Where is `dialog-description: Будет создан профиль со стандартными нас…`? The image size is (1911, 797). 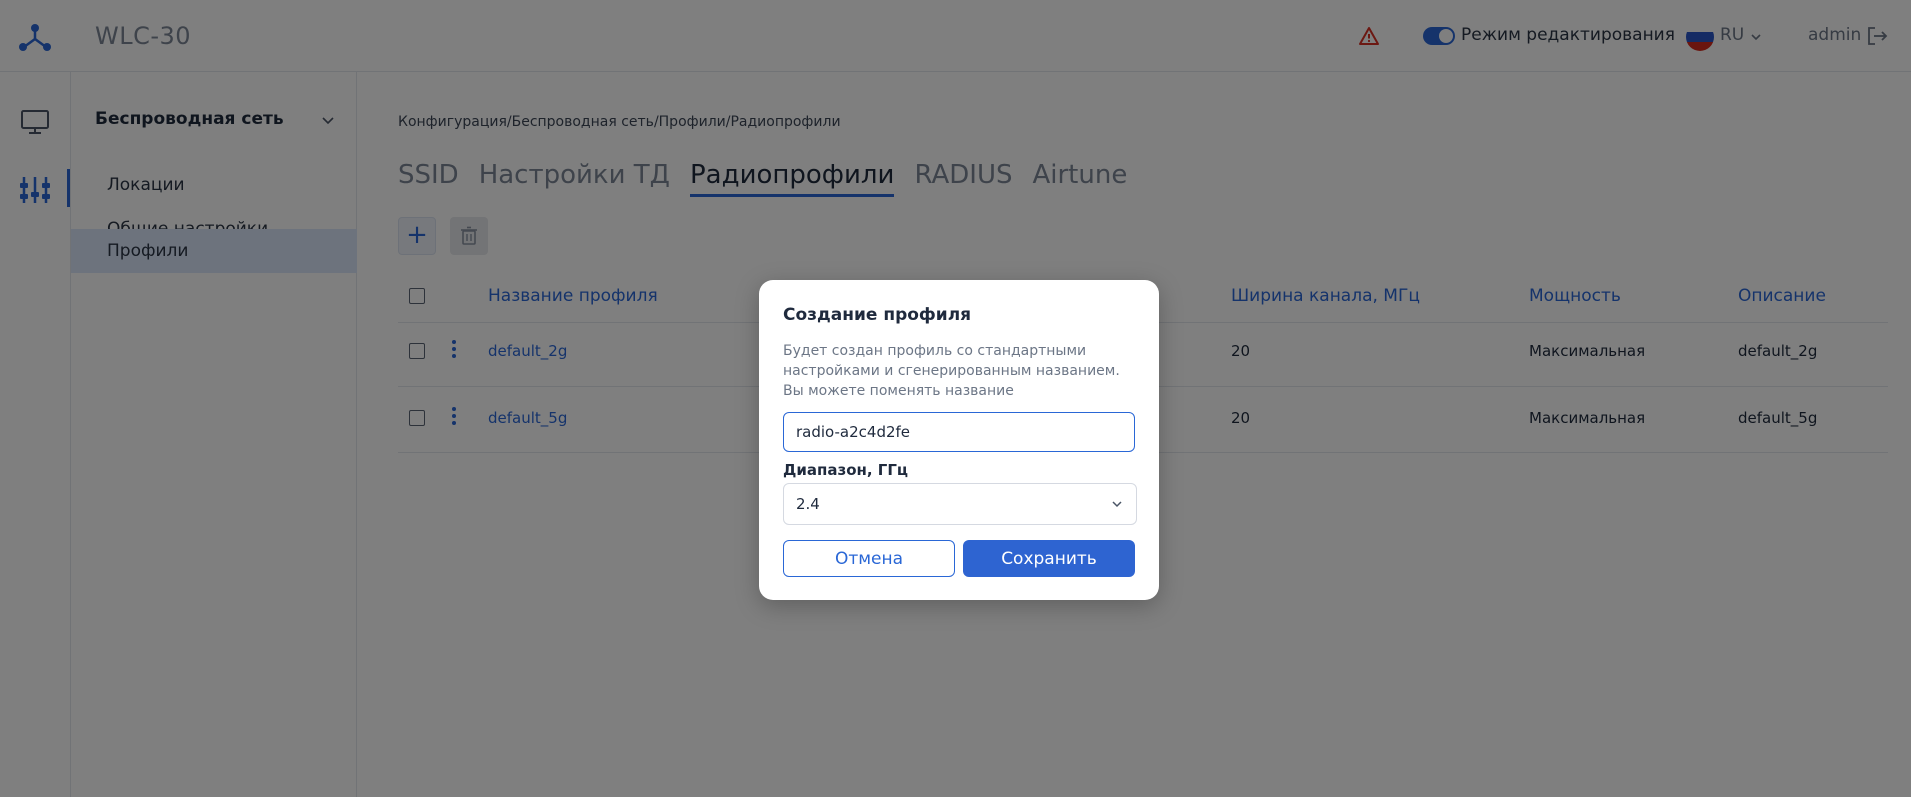 dialog-description: Будет создан профиль со стандартными нас… is located at coordinates (951, 371).